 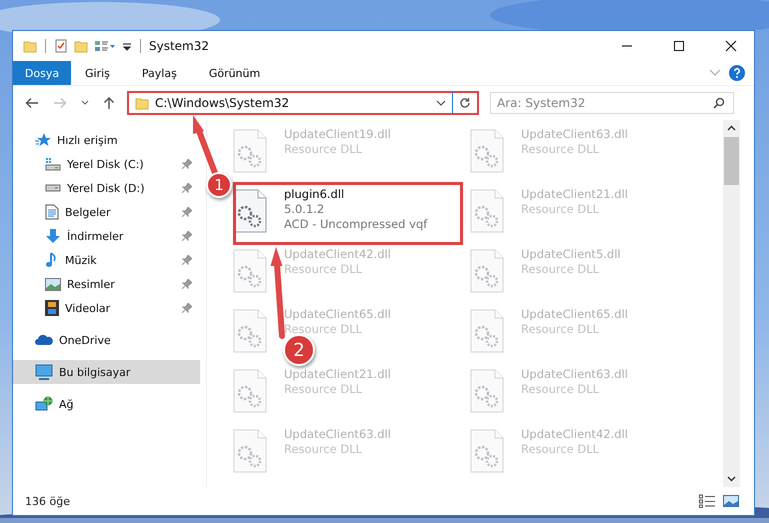 I want to click on help-icon, so click(x=737, y=73).